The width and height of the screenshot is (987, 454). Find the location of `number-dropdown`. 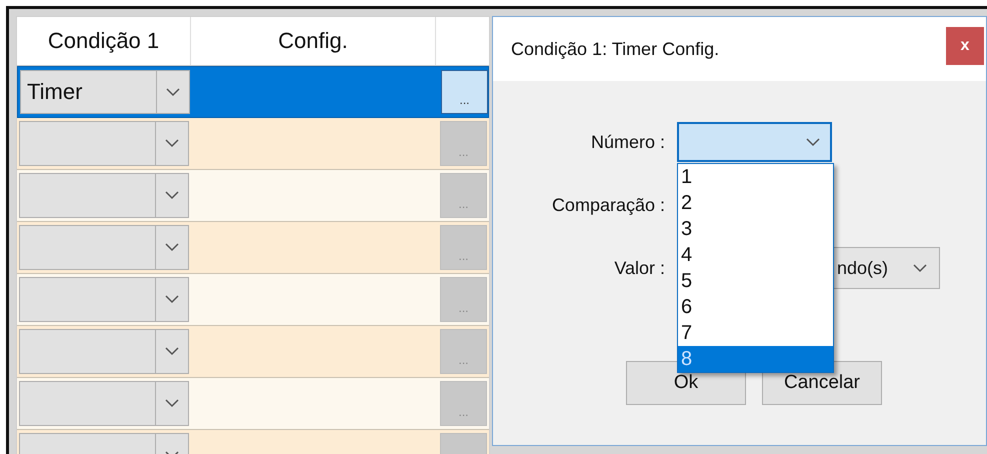

number-dropdown is located at coordinates (754, 142).